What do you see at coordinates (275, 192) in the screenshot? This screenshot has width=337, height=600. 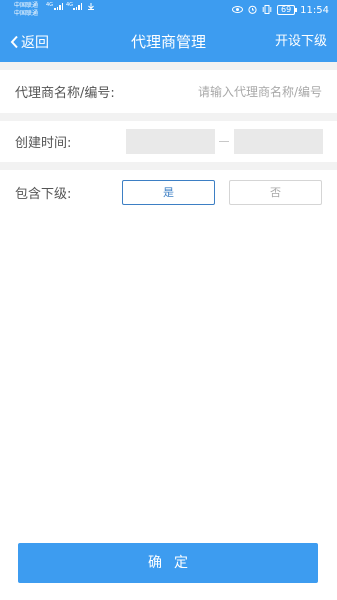 I see `include-no-option: 否` at bounding box center [275, 192].